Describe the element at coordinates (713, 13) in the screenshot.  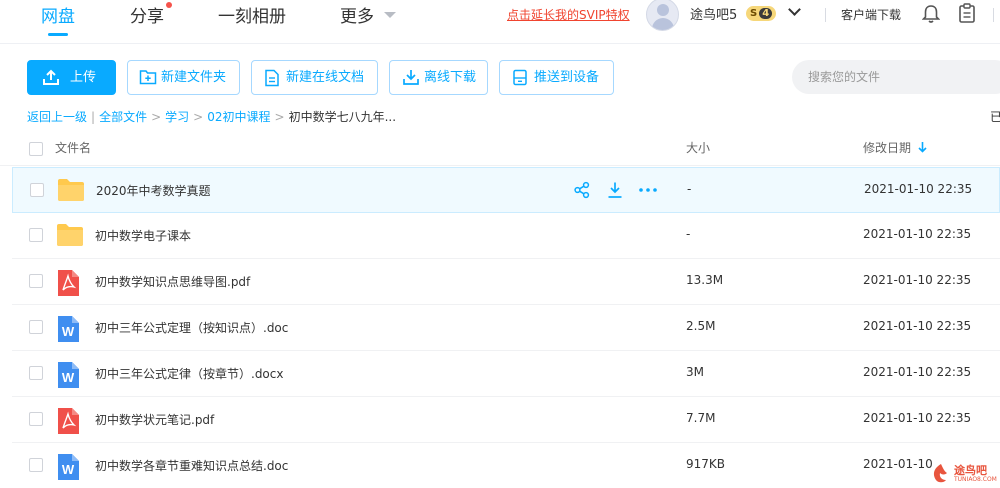
I see `username: 途鸟吧5` at that location.